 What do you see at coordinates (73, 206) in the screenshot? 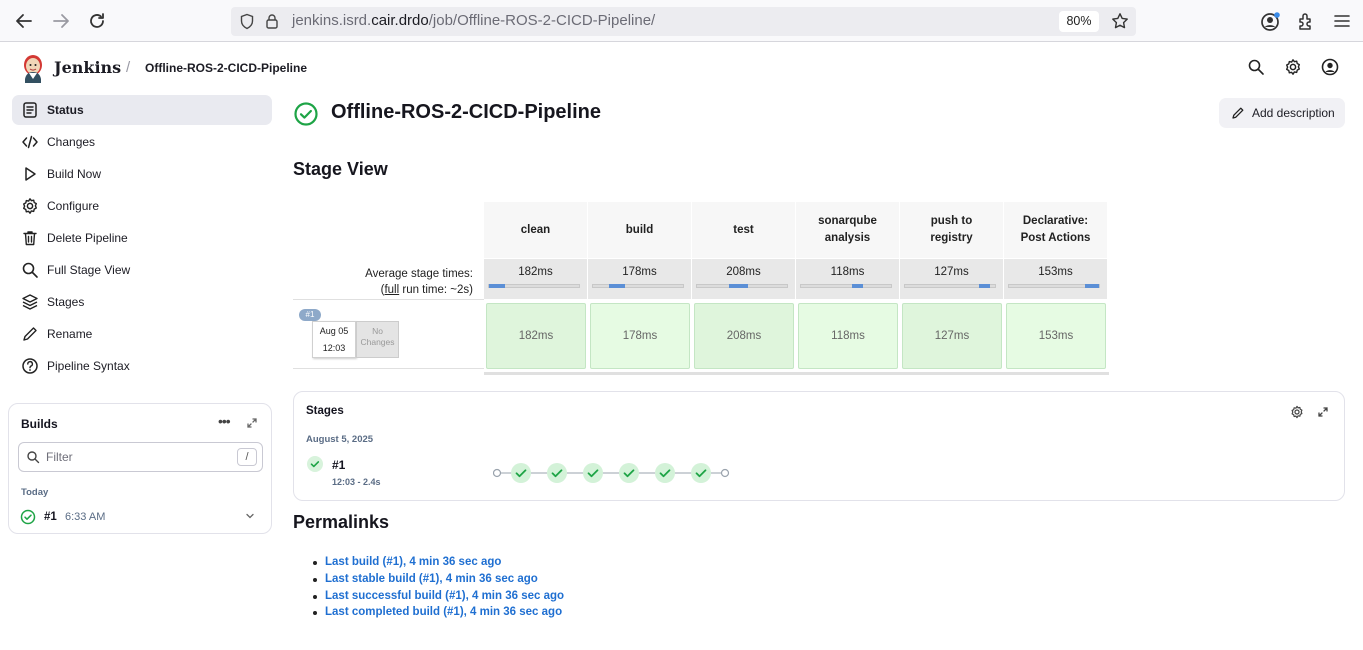
I see `sidebar-item-label: Configure` at bounding box center [73, 206].